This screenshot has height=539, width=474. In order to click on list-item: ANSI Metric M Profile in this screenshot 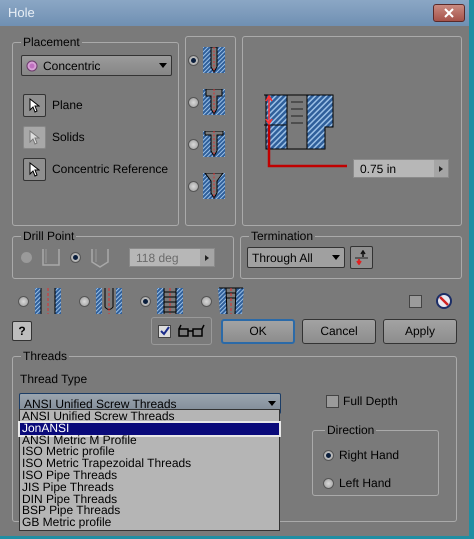, I will do `click(149, 440)`.